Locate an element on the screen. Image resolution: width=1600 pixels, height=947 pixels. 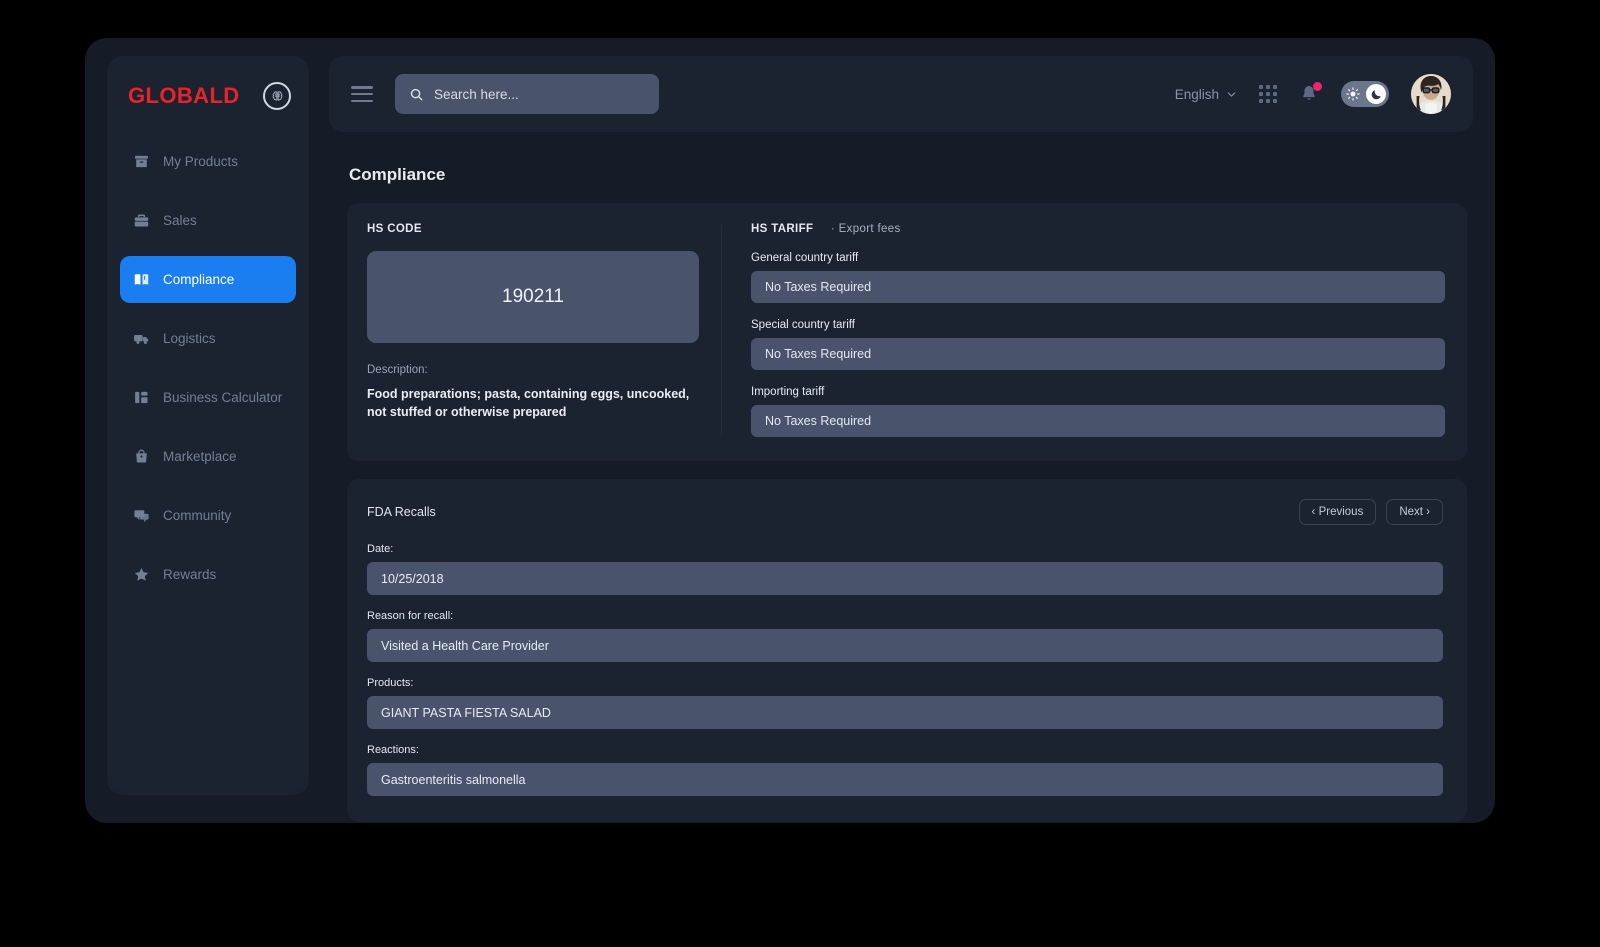
hs-tariff-title: HS TARIFF is located at coordinates (782, 229).